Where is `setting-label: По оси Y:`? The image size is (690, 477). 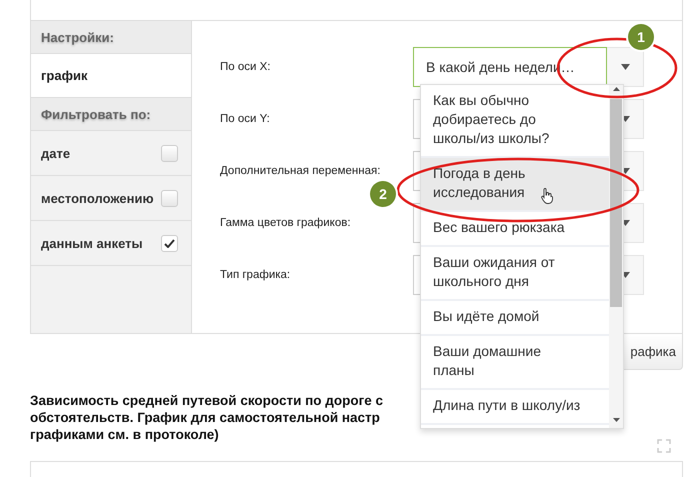 setting-label: По оси Y: is located at coordinates (245, 119).